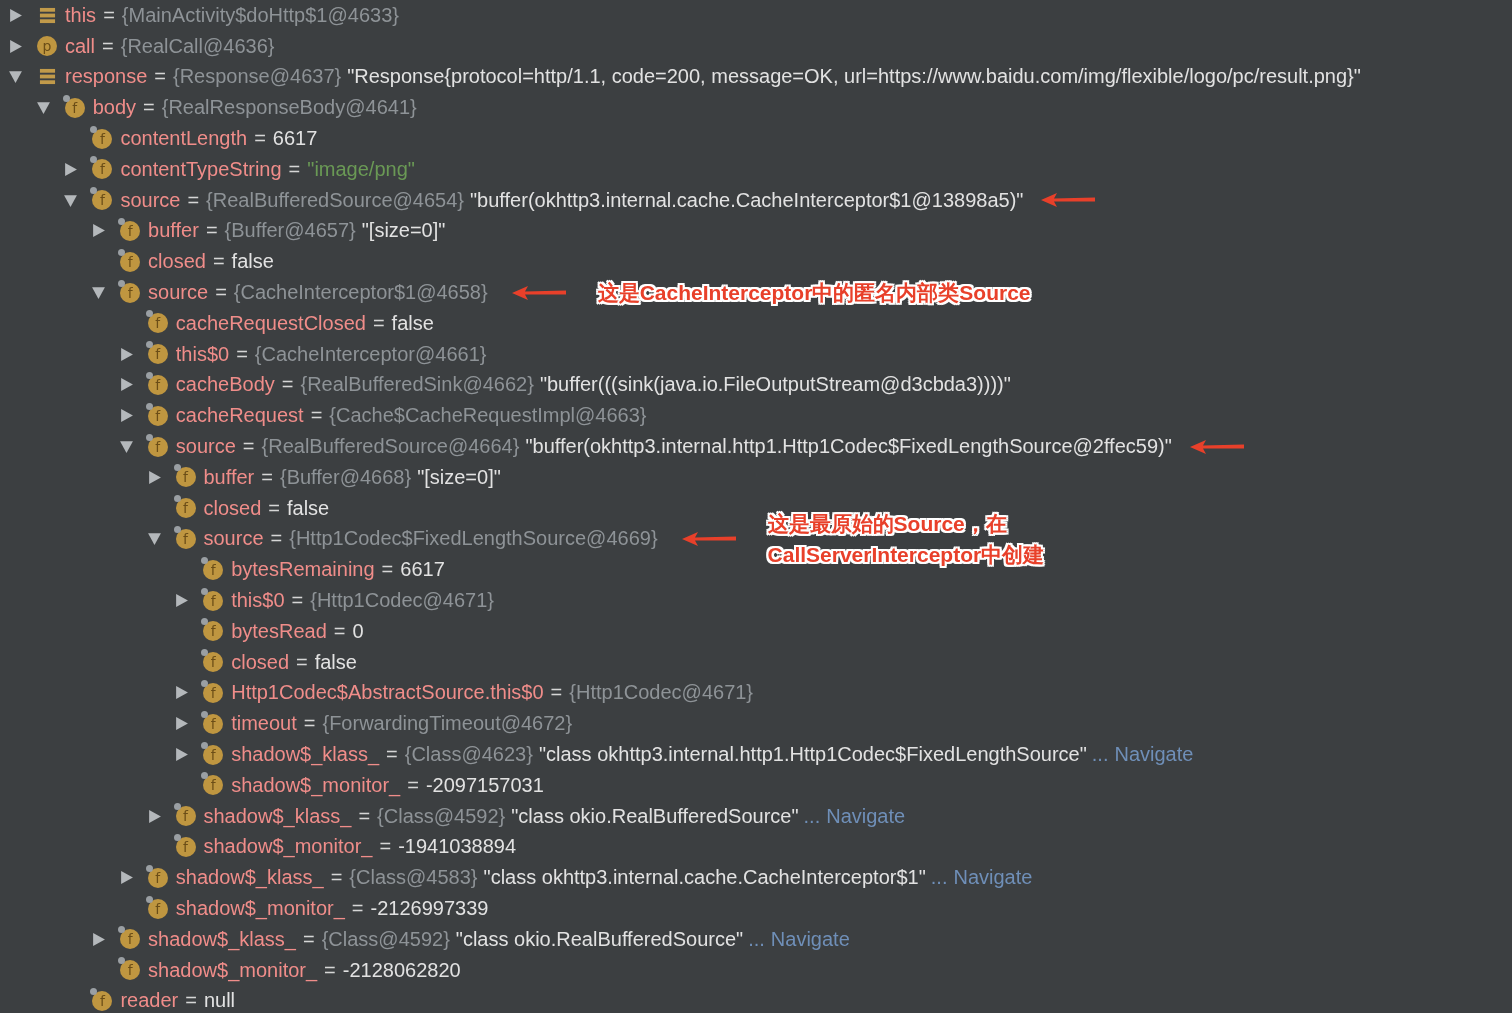 The image size is (1512, 1013). What do you see at coordinates (854, 77) in the screenshot?
I see `variable-value: "Response{protocol=http/1.1, code=200, message=OK, url=https://www.baidu.com/img/flexible/logo/pc/result.png}"` at bounding box center [854, 77].